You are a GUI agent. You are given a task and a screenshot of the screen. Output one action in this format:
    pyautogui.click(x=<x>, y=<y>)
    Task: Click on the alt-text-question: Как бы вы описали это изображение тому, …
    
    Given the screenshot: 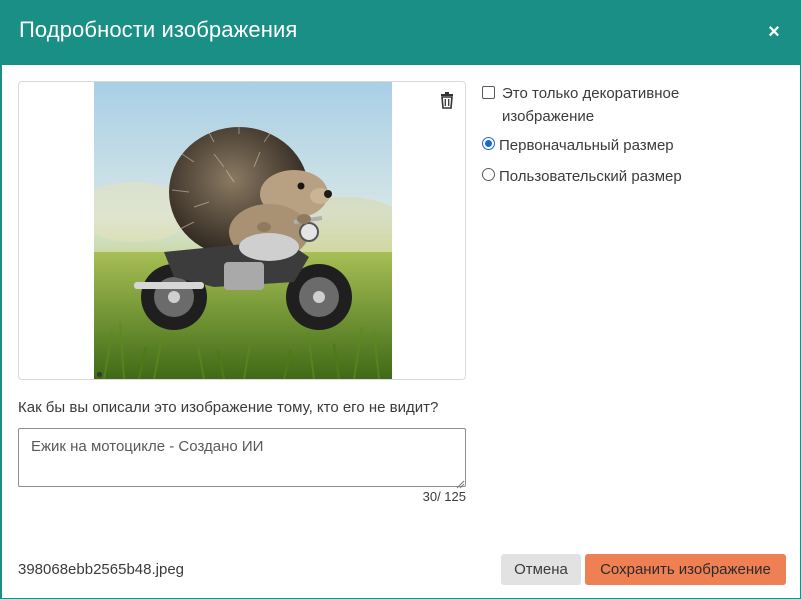 What is the action you would take?
    pyautogui.click(x=228, y=407)
    